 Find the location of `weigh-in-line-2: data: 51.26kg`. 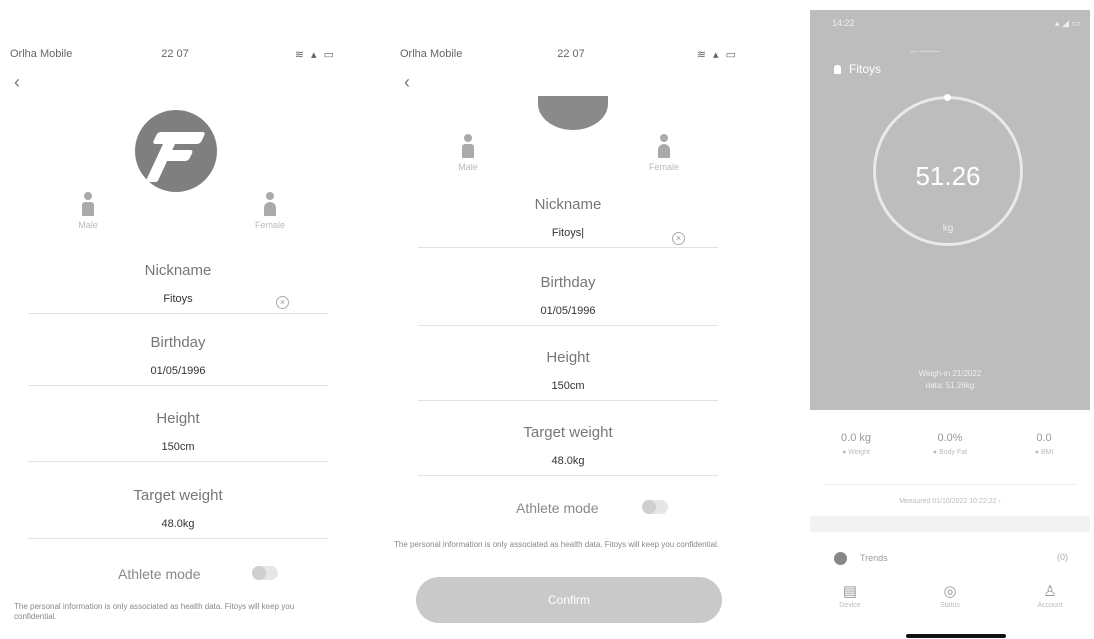

weigh-in-line-2: data: 51.26kg is located at coordinates (950, 385).